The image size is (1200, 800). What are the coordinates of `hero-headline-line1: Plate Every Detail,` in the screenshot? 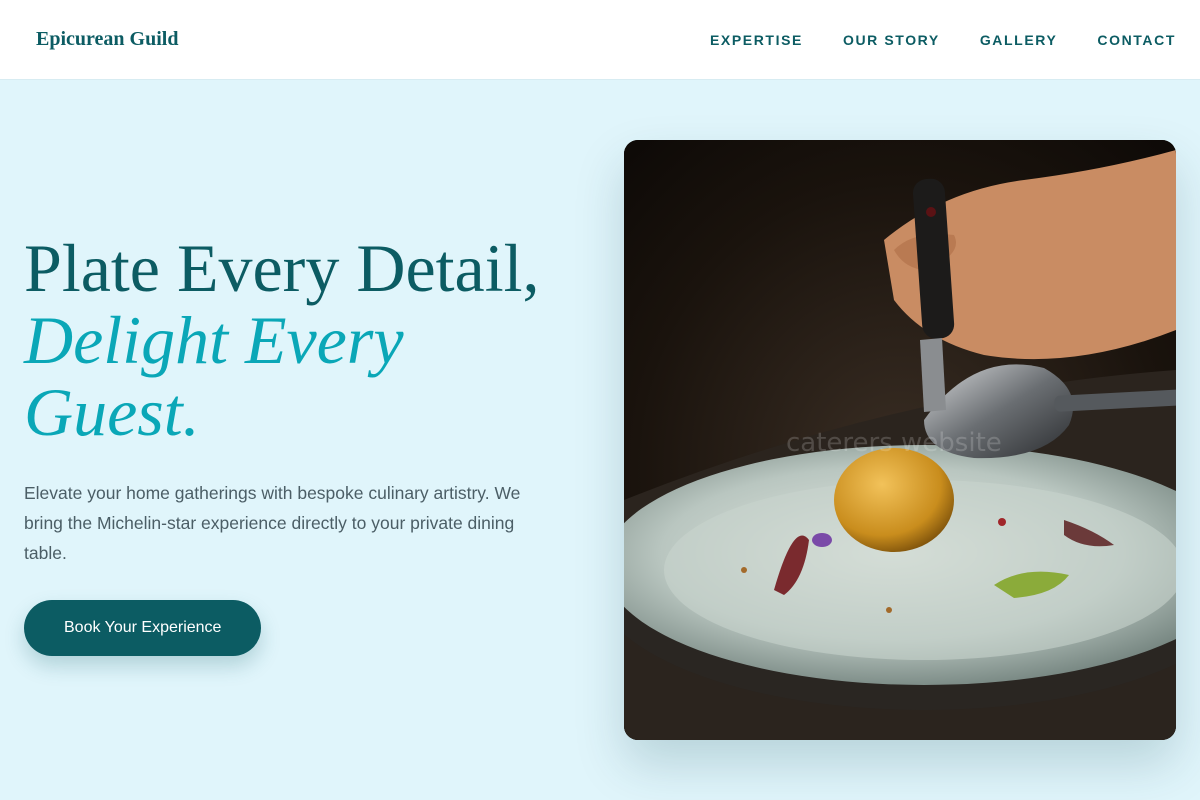 It's located at (282, 268).